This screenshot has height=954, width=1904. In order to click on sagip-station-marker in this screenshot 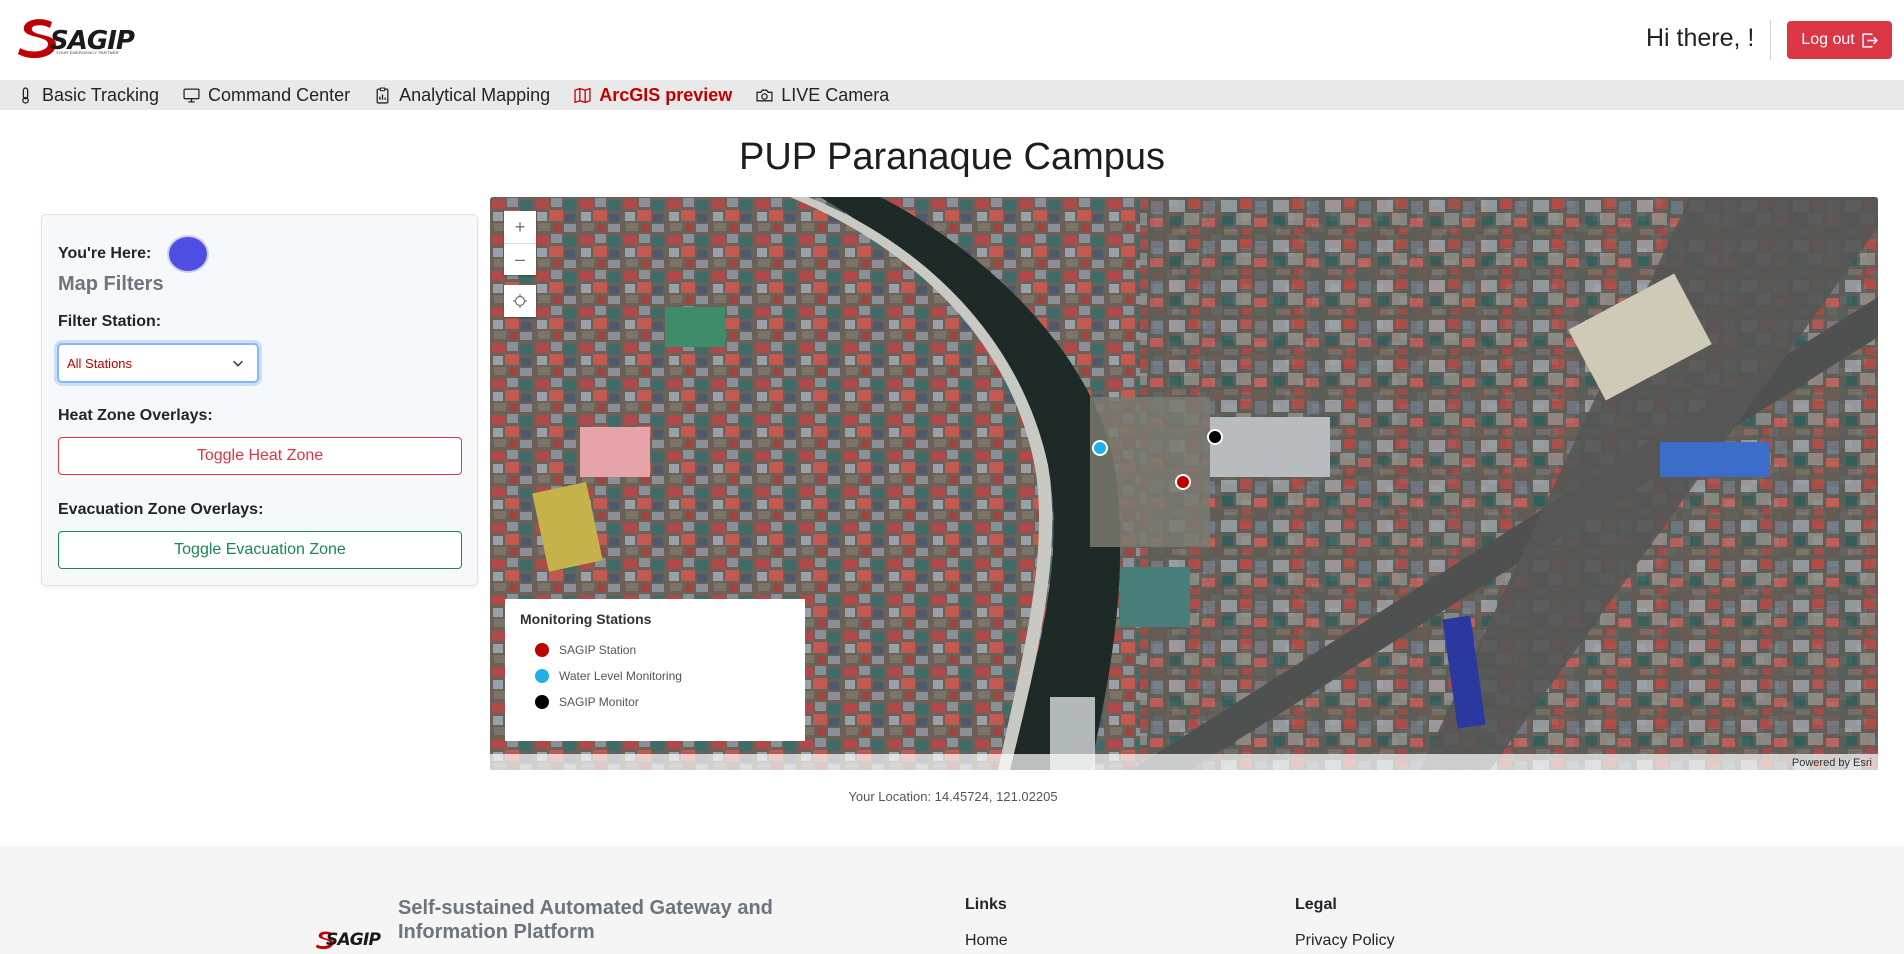, I will do `click(1183, 482)`.